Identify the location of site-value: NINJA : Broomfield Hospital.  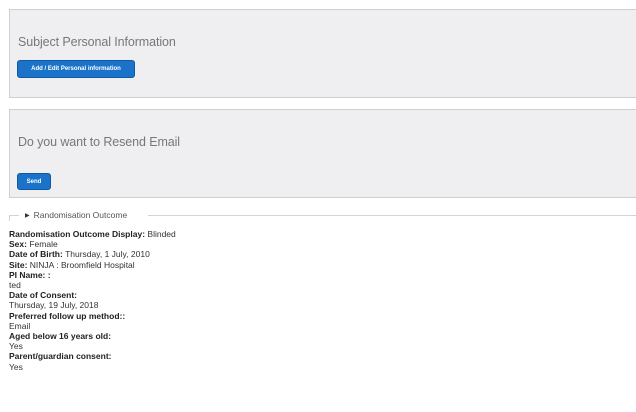
(82, 264).